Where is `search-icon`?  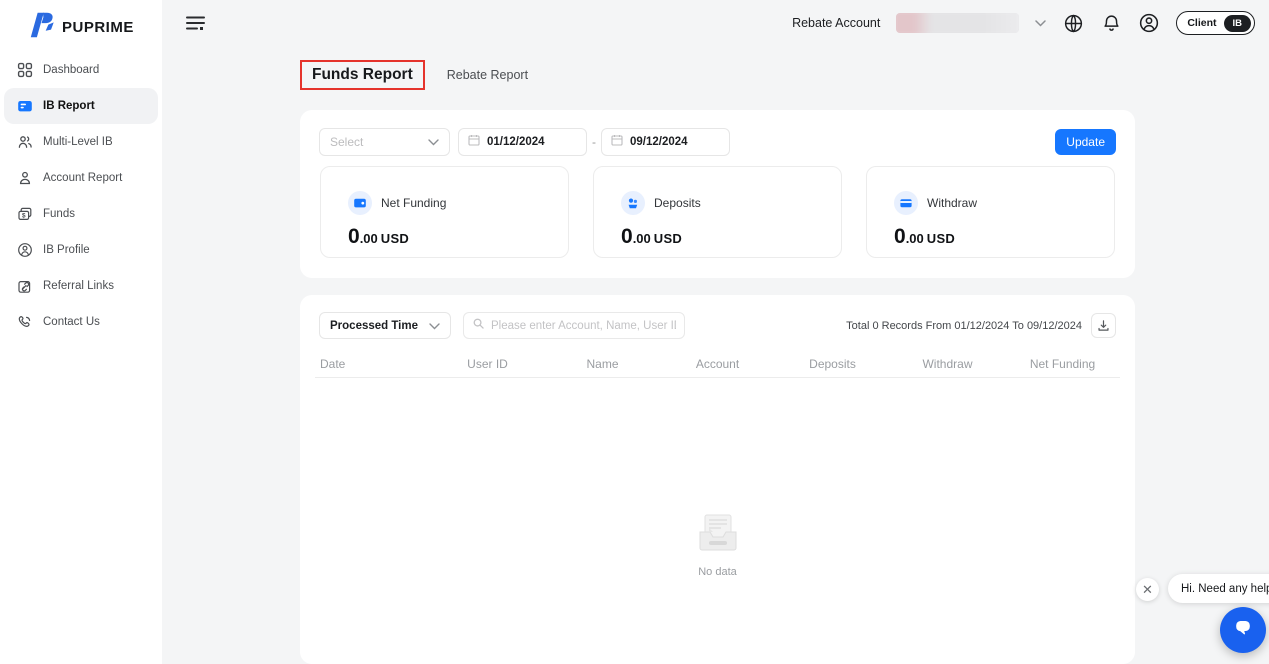 search-icon is located at coordinates (478, 326).